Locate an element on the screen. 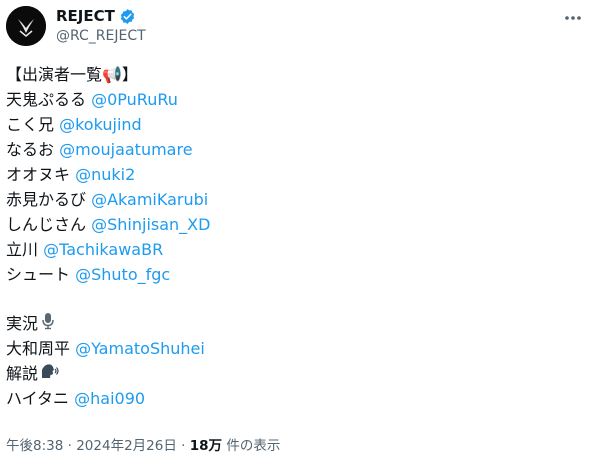 Image resolution: width=600 pixels, height=466 pixels. cast-line: 立川 @TachikawaBR is located at coordinates (296, 249).